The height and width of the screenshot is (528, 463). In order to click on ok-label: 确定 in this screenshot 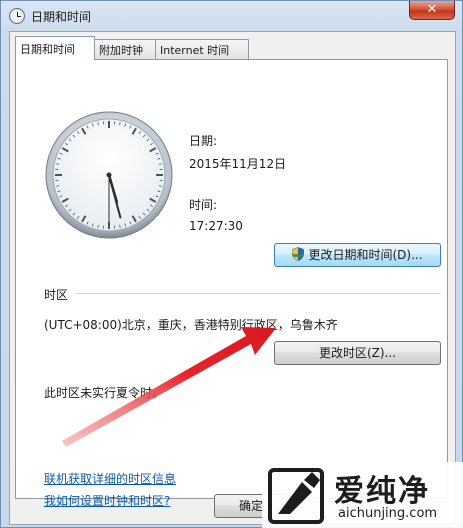, I will do `click(250, 506)`.